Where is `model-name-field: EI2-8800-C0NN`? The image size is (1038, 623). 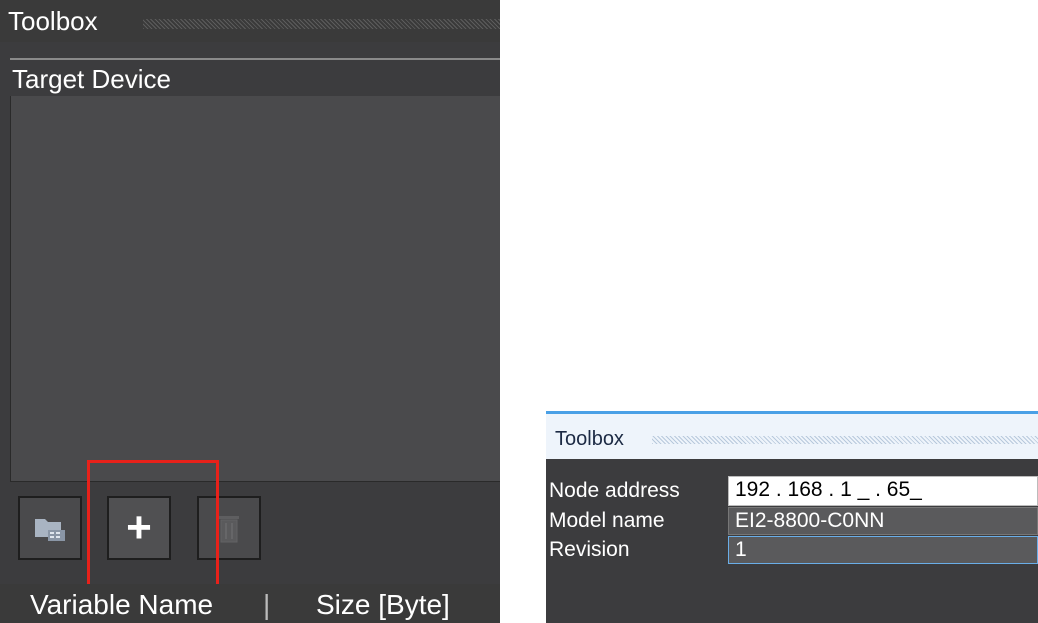
model-name-field: EI2-8800-C0NN is located at coordinates (883, 521).